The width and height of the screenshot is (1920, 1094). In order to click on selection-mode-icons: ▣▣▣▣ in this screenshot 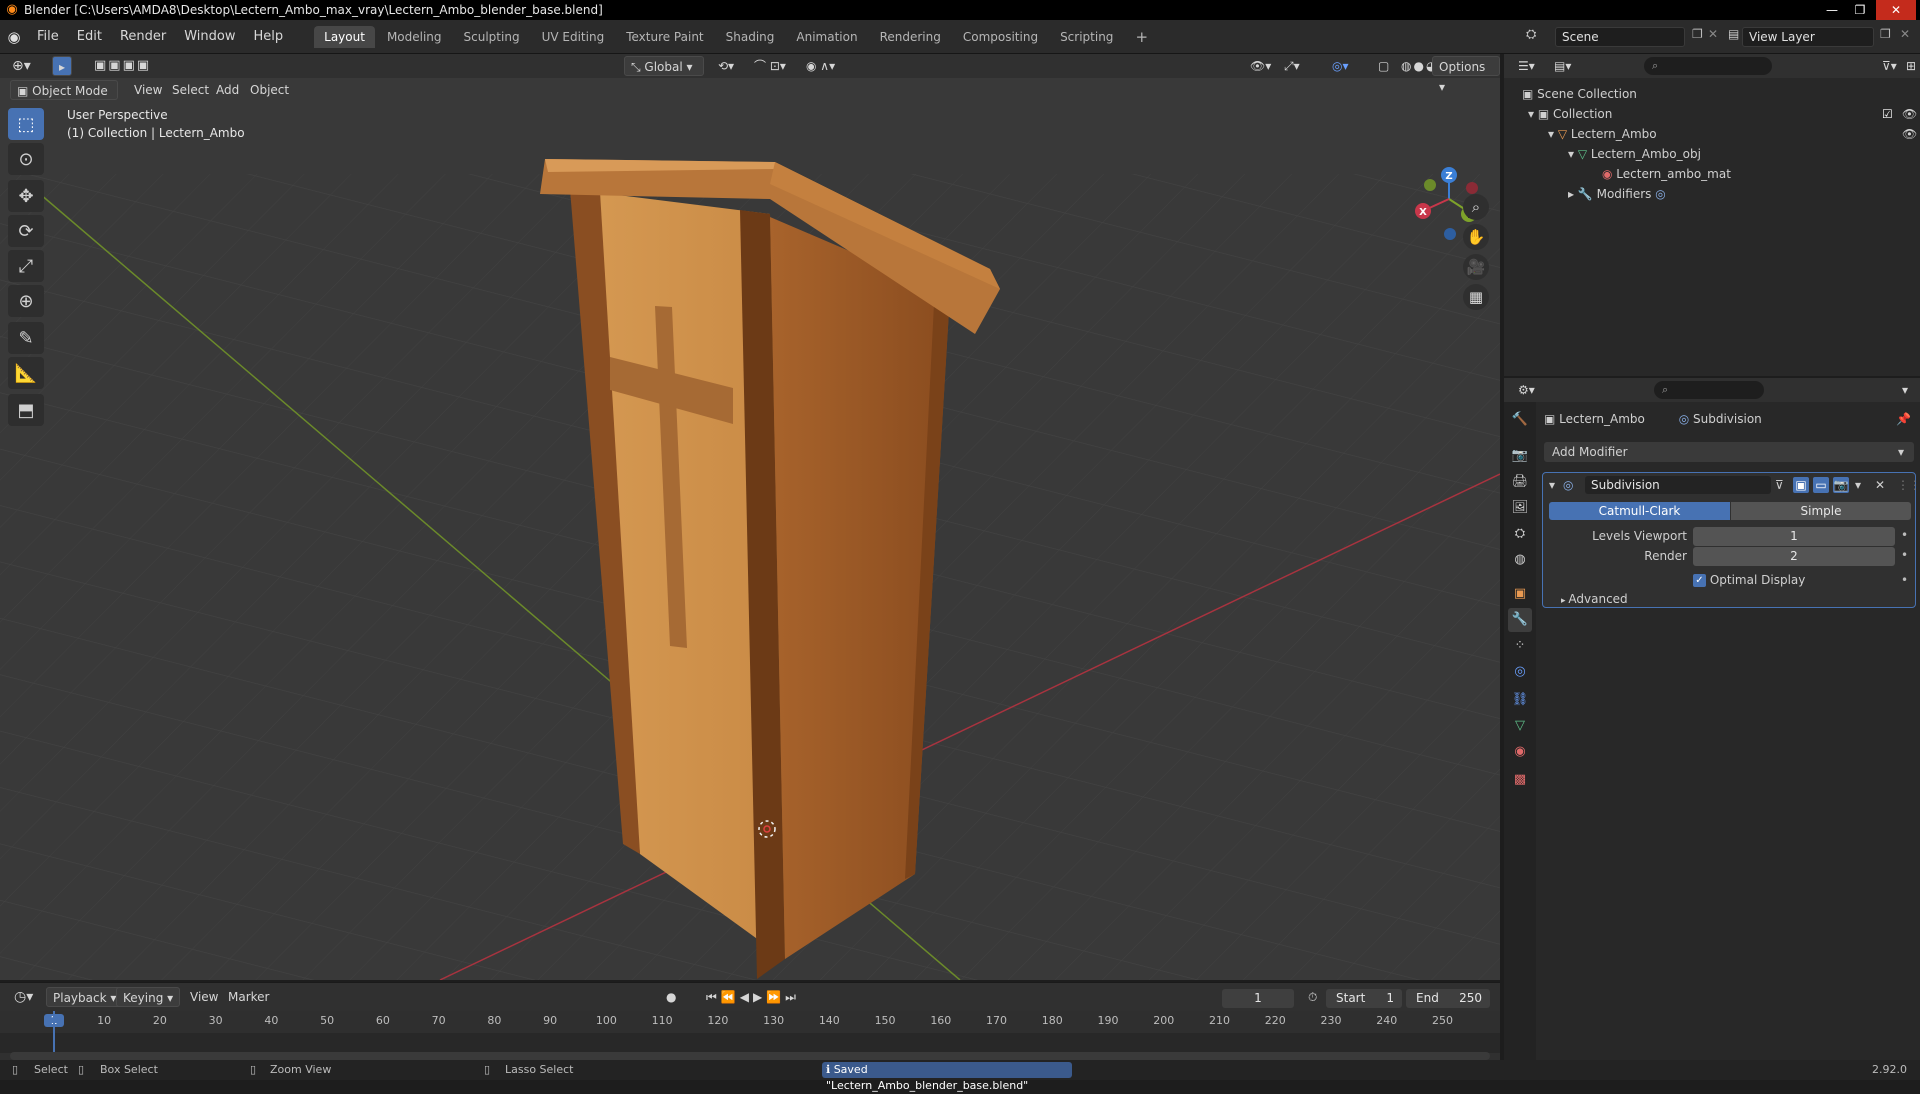, I will do `click(122, 66)`.